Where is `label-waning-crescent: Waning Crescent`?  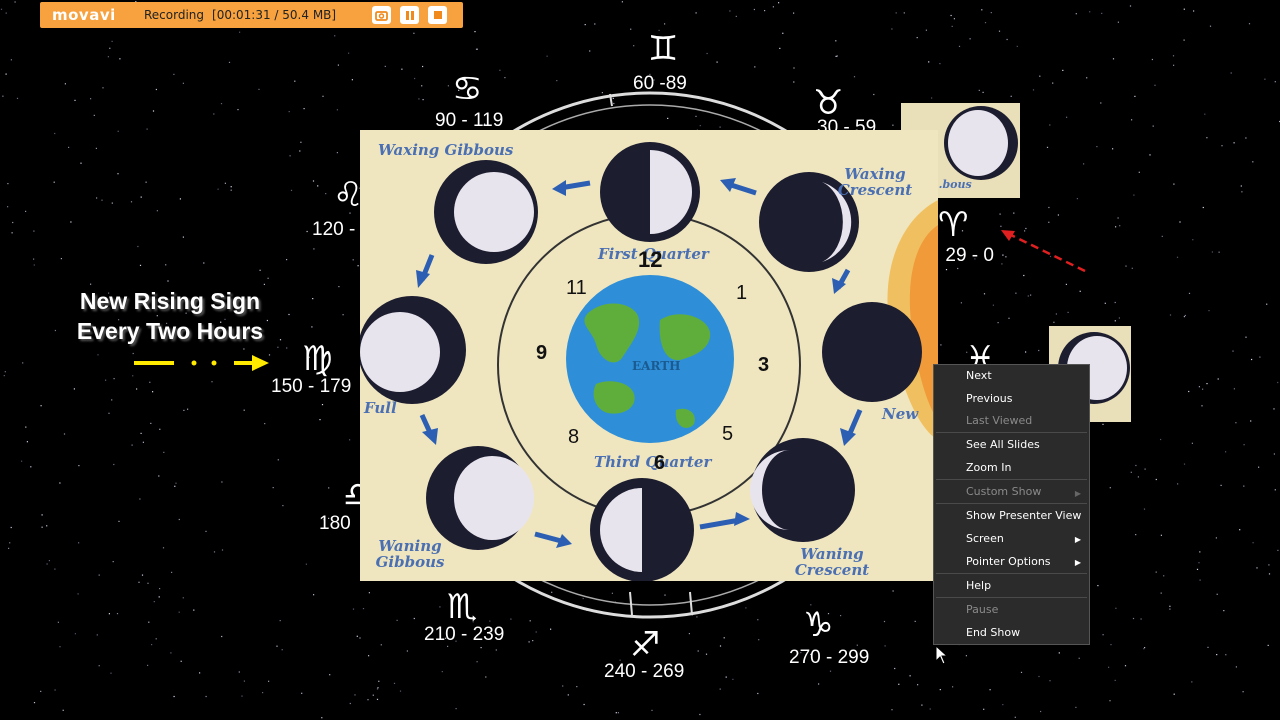 label-waning-crescent: Waning Crescent is located at coordinates (832, 562).